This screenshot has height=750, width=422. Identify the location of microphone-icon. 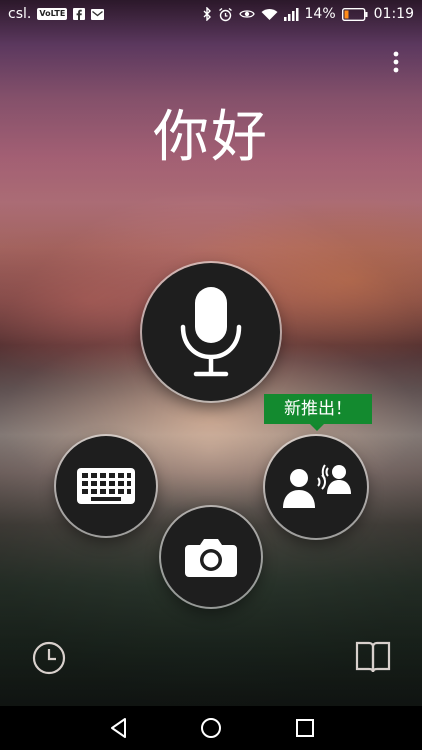
(211, 332).